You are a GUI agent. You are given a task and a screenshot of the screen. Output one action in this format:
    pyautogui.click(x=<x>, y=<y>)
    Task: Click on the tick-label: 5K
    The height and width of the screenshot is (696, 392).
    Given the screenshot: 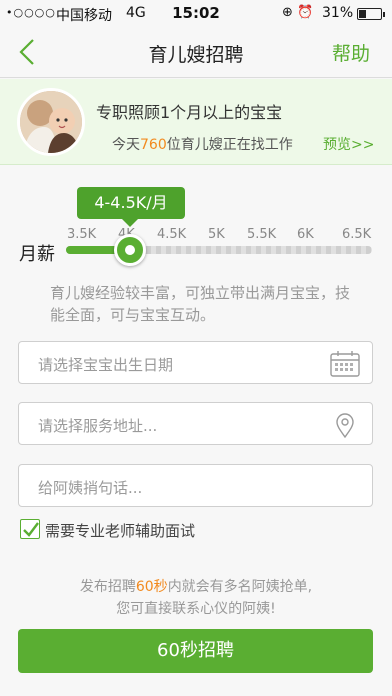 What is the action you would take?
    pyautogui.click(x=216, y=234)
    